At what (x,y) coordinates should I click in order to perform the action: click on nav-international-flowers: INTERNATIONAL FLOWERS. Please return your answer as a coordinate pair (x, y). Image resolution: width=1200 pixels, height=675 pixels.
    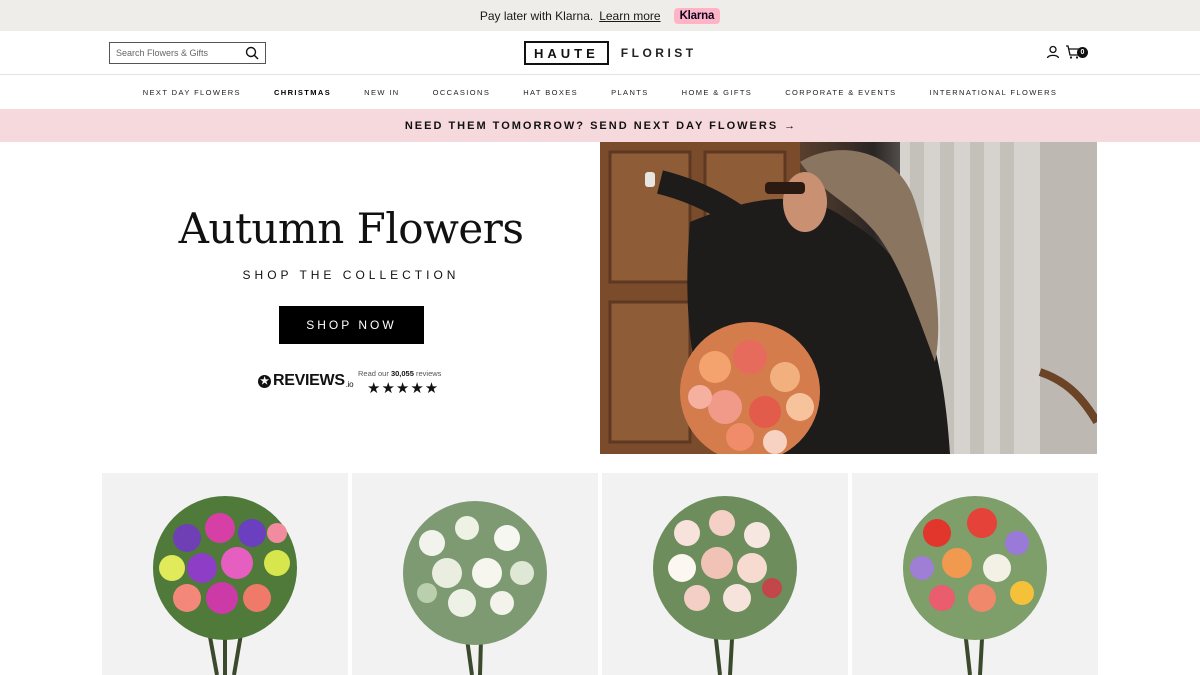
    Looking at the image, I should click on (993, 92).